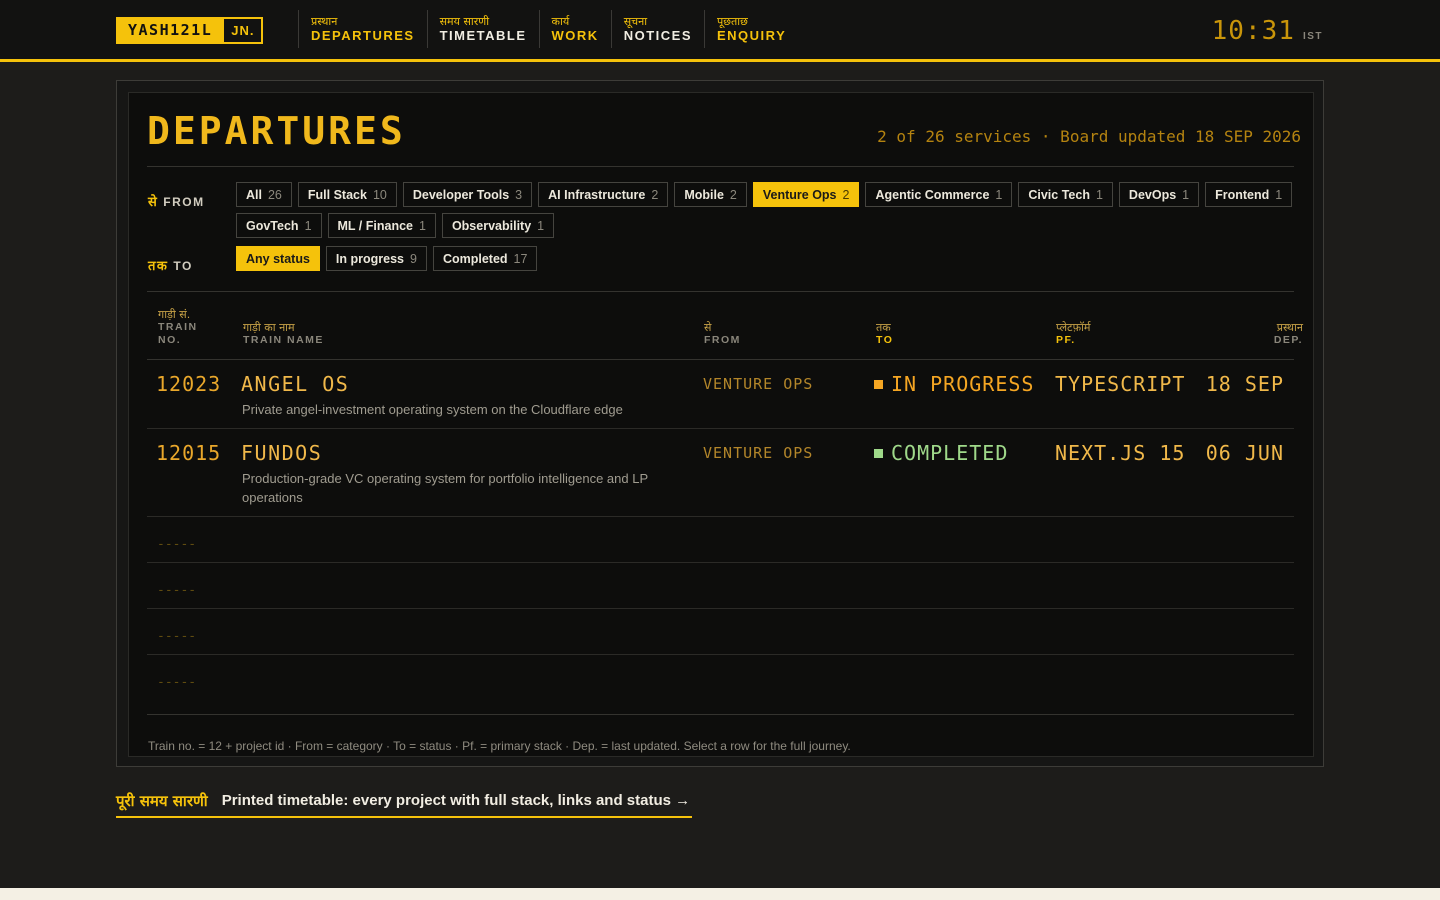 The width and height of the screenshot is (1440, 900). What do you see at coordinates (272, 225) in the screenshot?
I see `chip-label: GovTech` at bounding box center [272, 225].